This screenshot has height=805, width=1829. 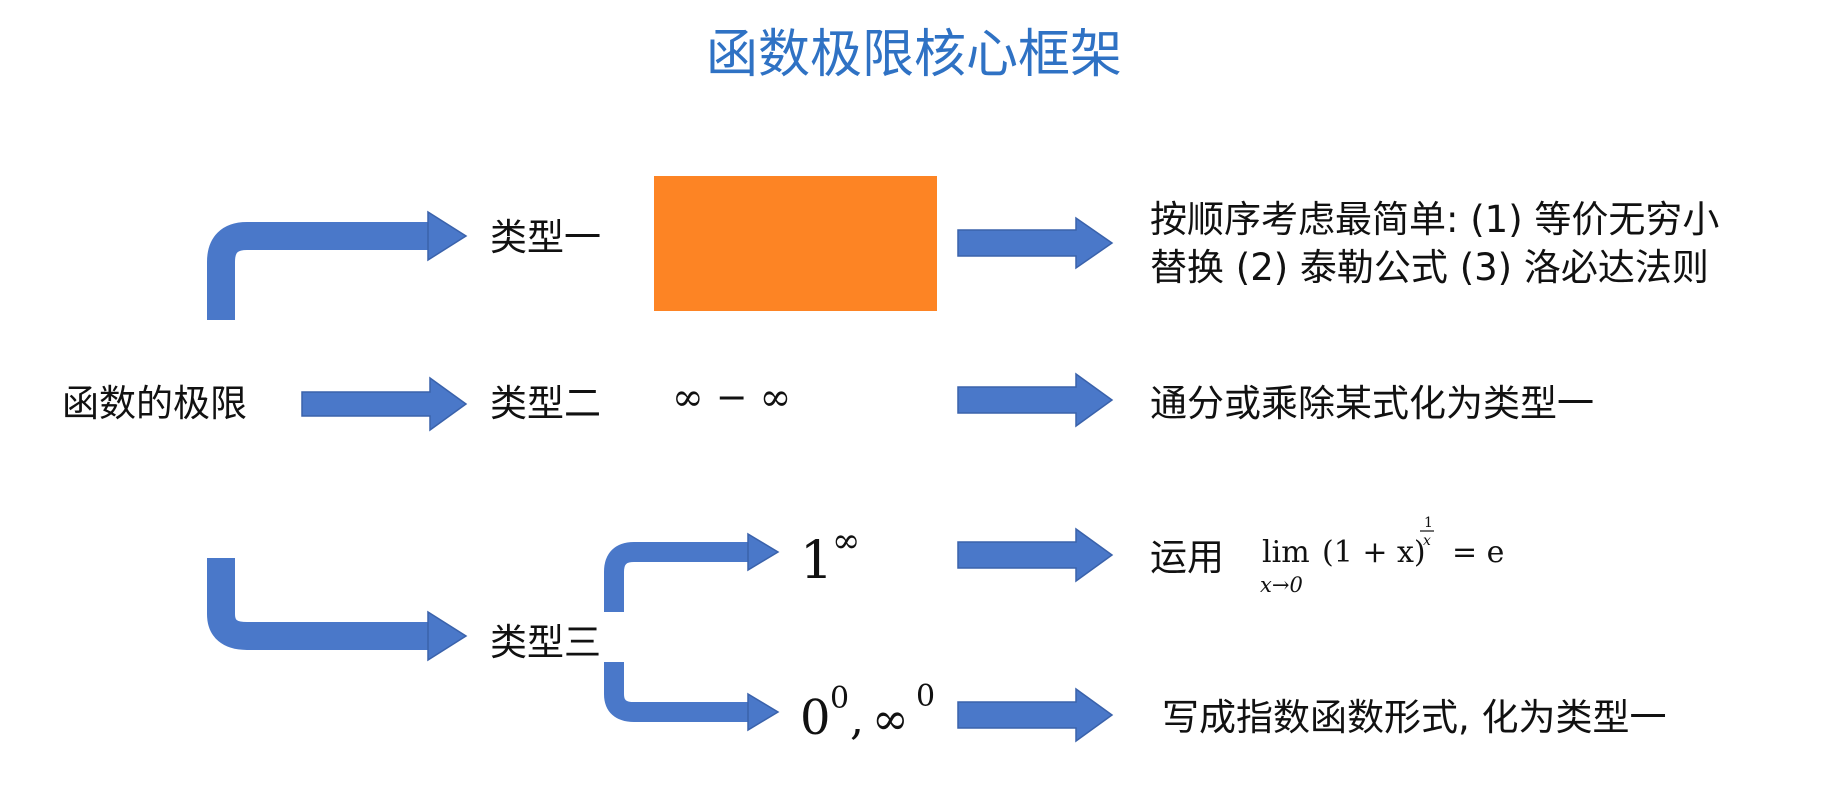 I want to click on bent-arrow-icon-type1, so click(x=337, y=265).